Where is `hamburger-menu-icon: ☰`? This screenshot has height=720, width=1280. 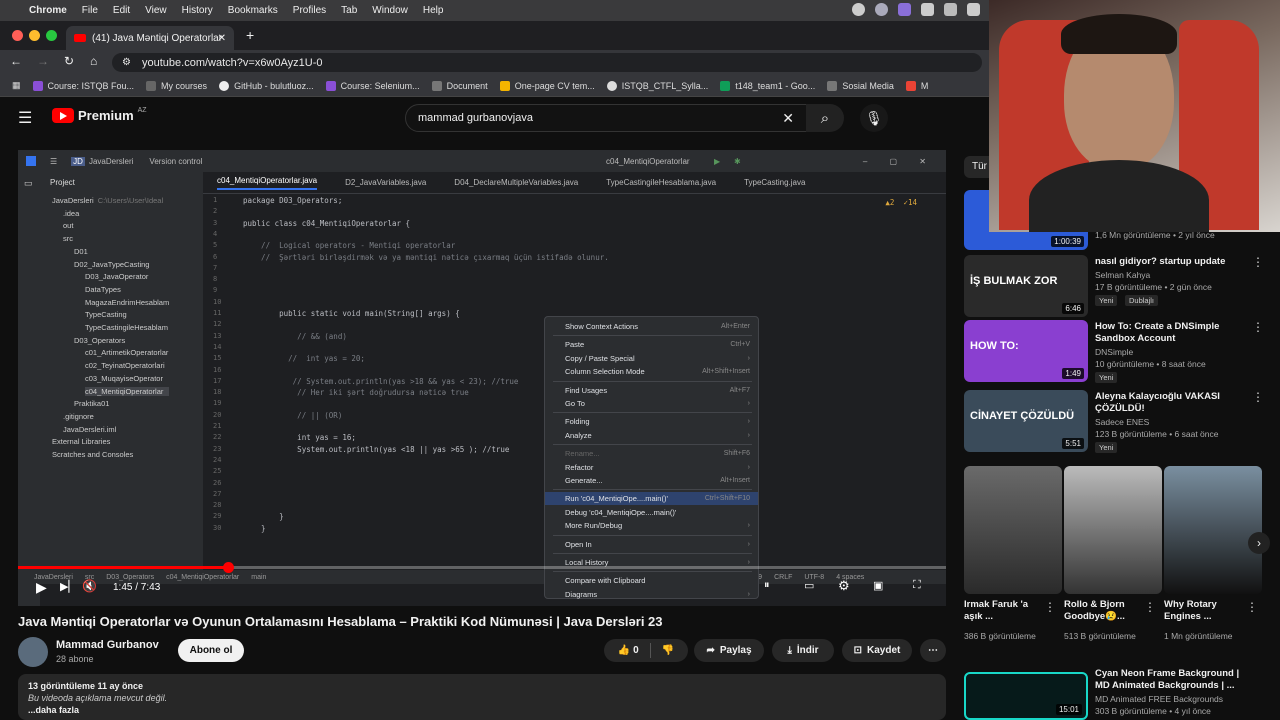
hamburger-menu-icon: ☰ is located at coordinates (25, 118).